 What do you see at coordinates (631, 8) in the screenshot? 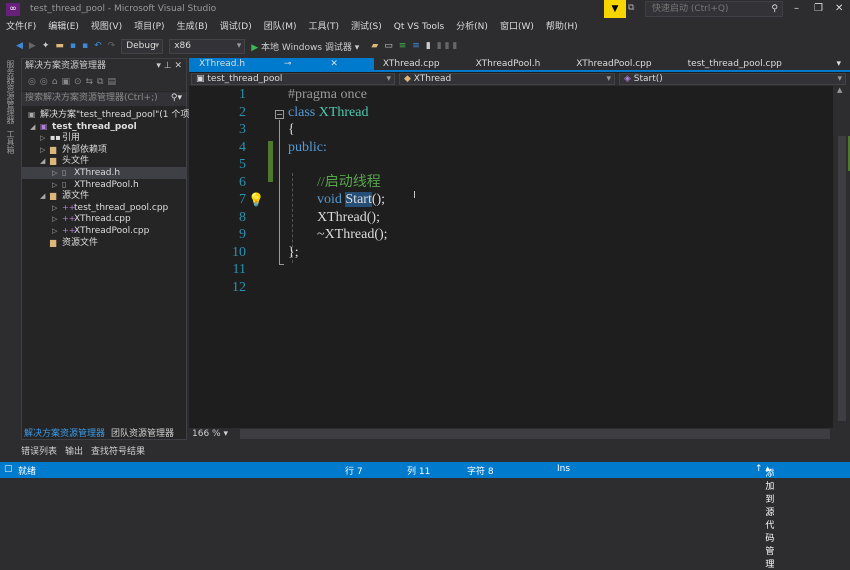
I see `feedback-icon: ⧉` at bounding box center [631, 8].